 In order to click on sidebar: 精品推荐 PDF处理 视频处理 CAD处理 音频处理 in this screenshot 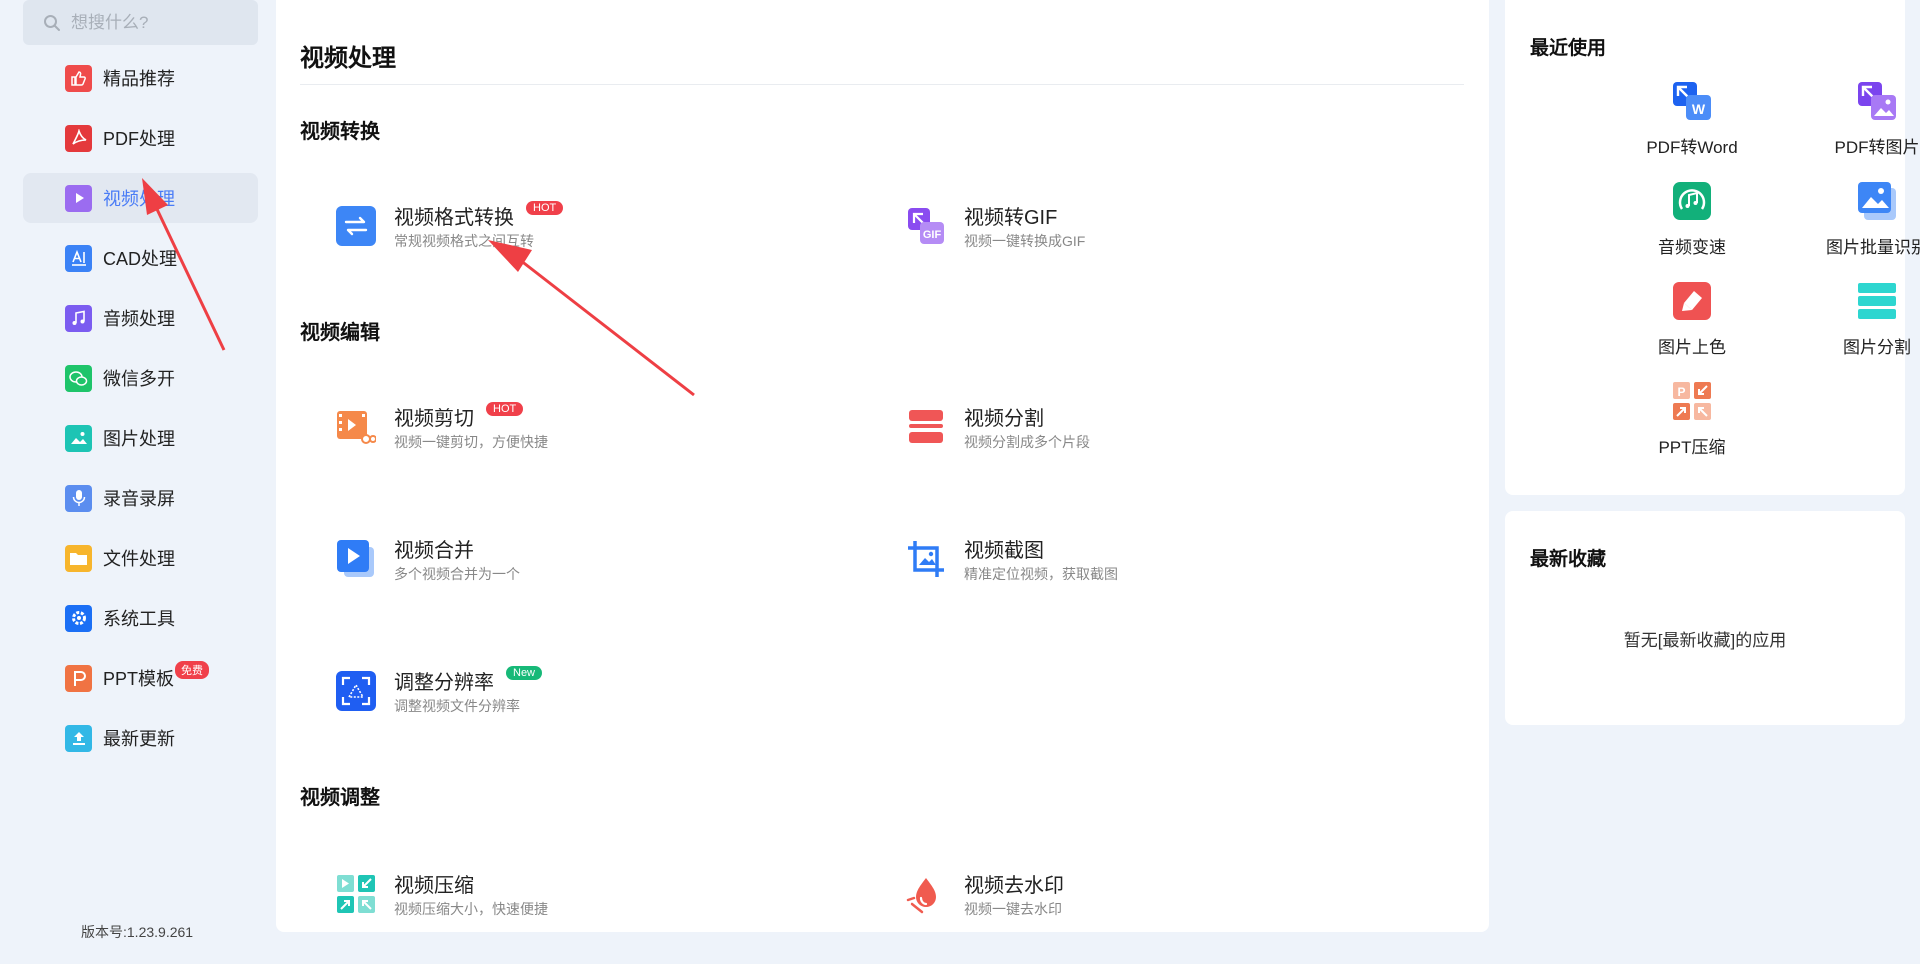, I will do `click(135, 482)`.